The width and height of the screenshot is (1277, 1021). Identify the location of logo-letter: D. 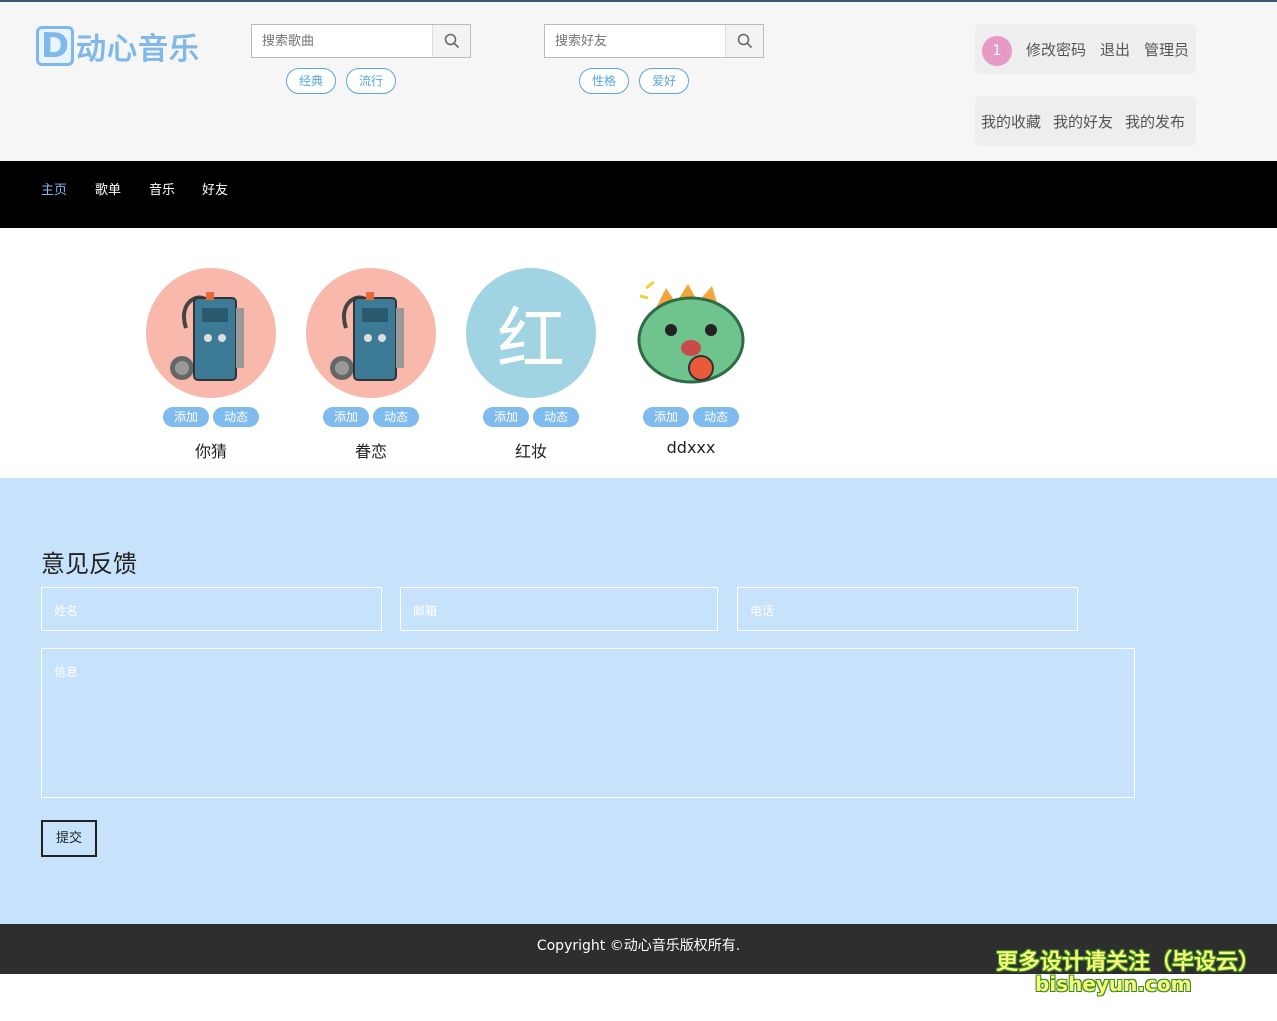
(55, 46).